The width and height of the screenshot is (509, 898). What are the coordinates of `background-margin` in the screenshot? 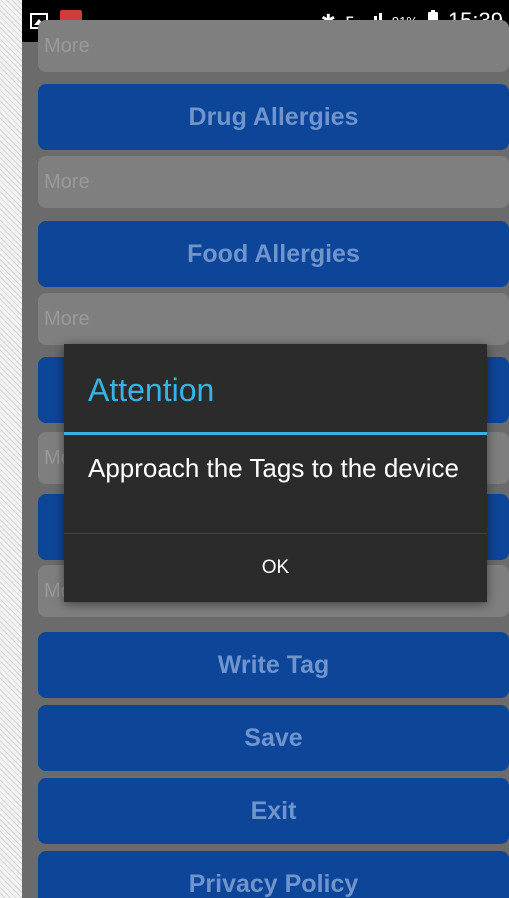 It's located at (11, 449).